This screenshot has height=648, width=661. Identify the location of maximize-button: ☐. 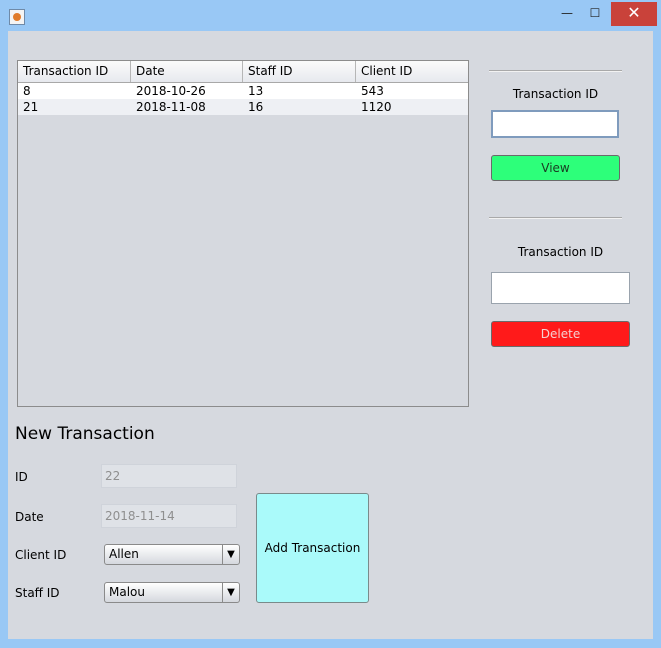
(595, 14).